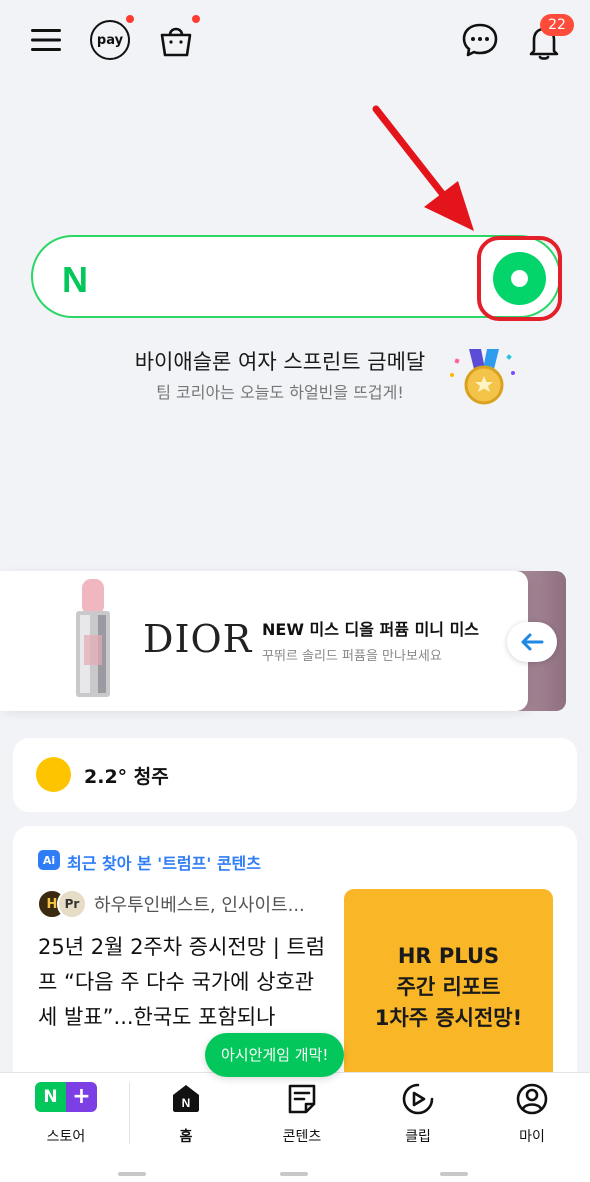  Describe the element at coordinates (423, 168) in the screenshot. I see `red-arrow-annotation` at that location.